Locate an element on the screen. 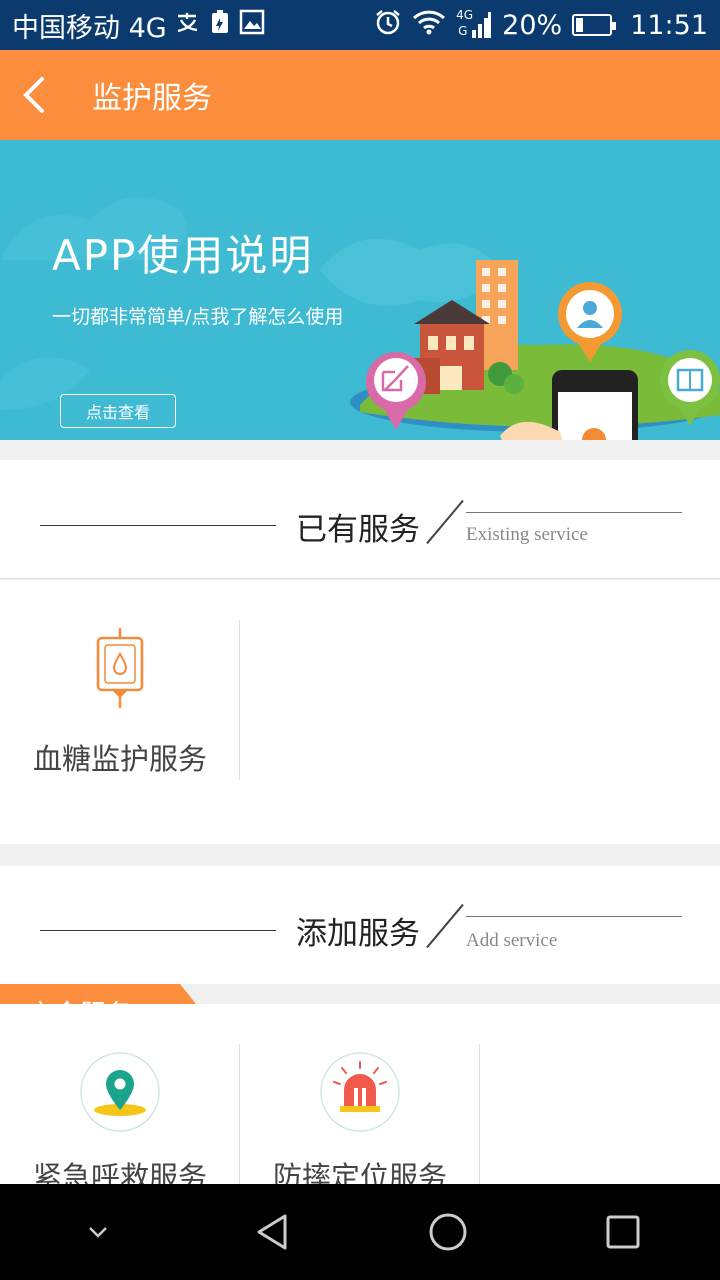 This screenshot has width=720, height=1280. nav-back-button is located at coordinates (273, 1232).